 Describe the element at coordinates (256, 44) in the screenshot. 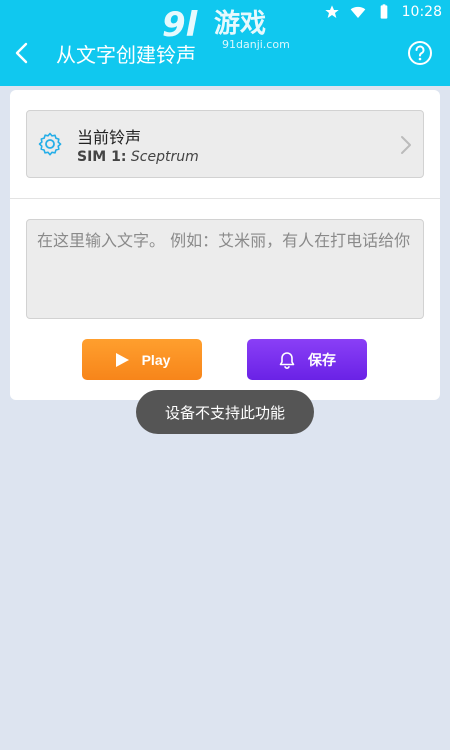

I see `svg-text: 91danji.com` at that location.